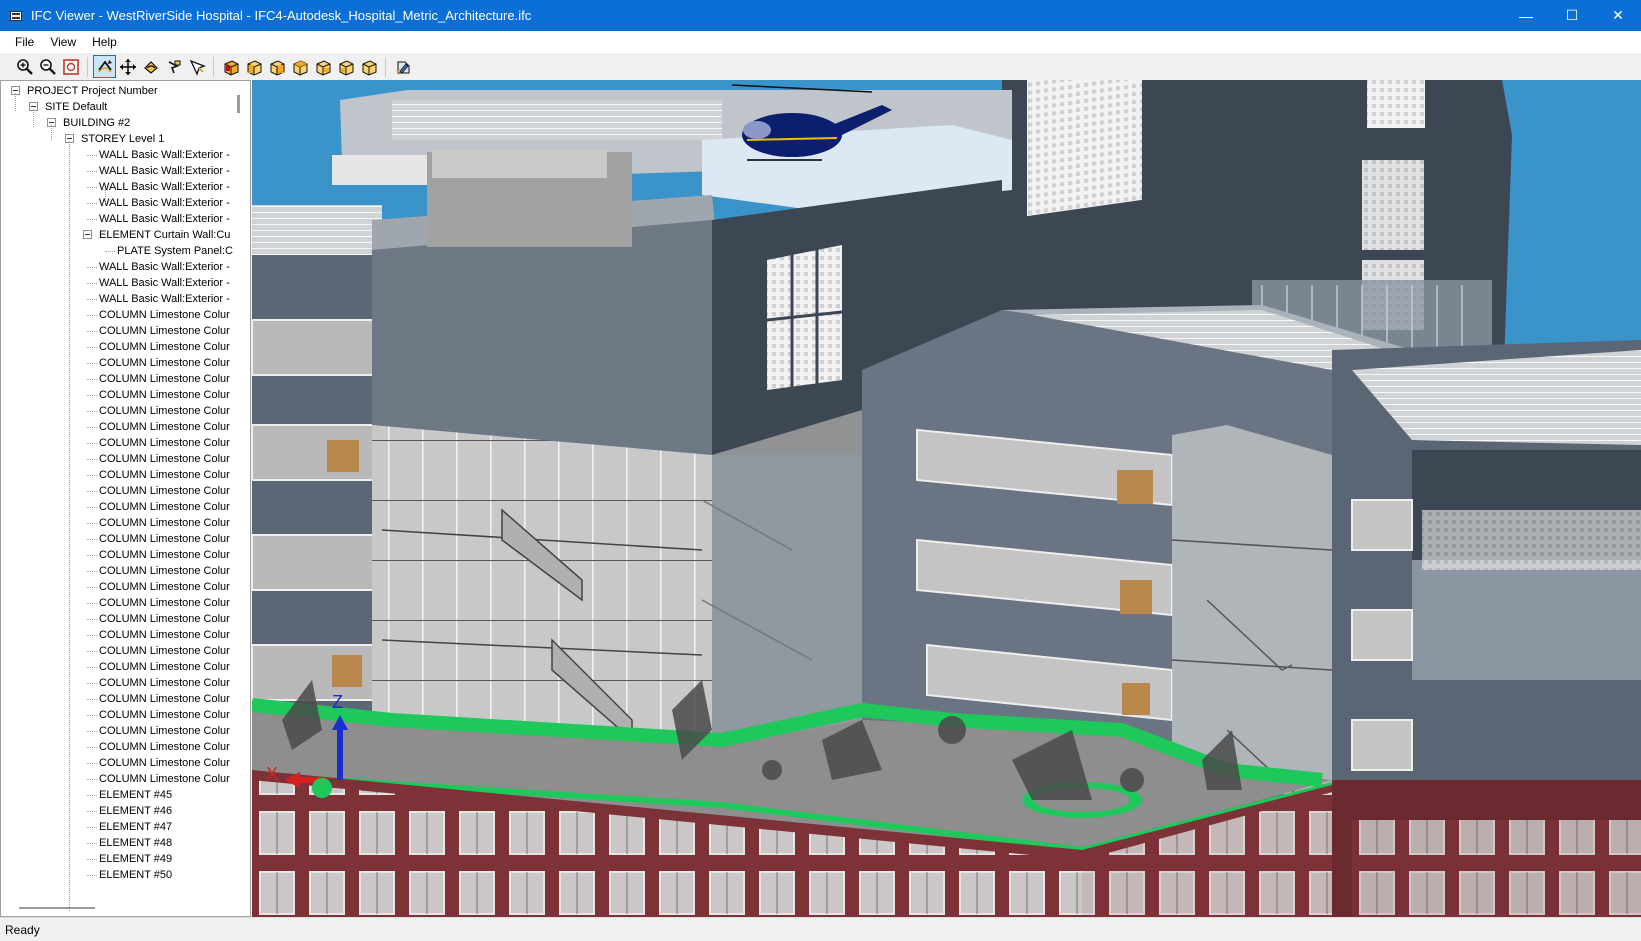 This screenshot has height=941, width=1641. I want to click on menu-help: Help, so click(104, 42).